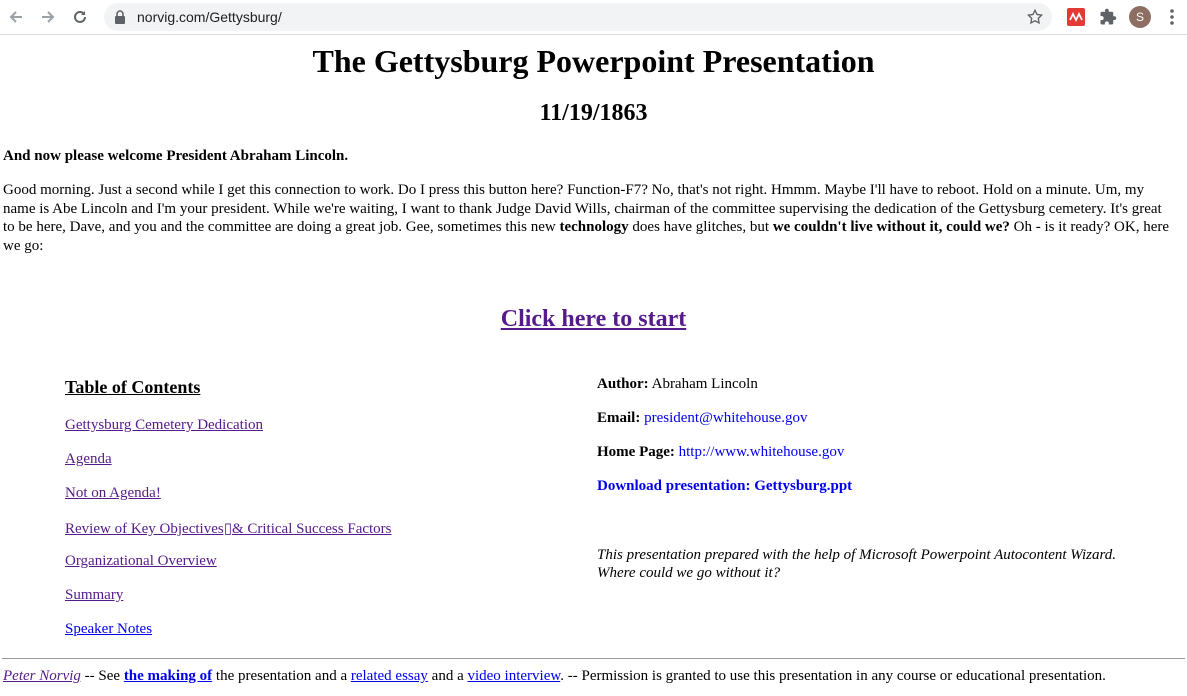  What do you see at coordinates (164, 425) in the screenshot?
I see `toc-item-cemetery-dedication: Gettysburg Cemetery Dedication` at bounding box center [164, 425].